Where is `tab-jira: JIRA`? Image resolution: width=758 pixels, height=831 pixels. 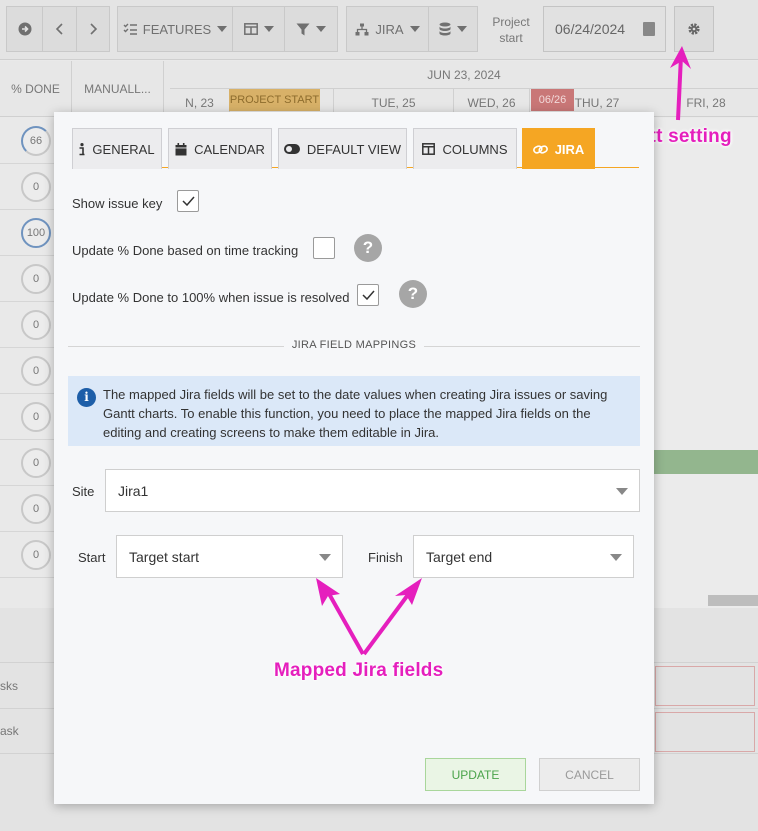
tab-jira: JIRA is located at coordinates (558, 148).